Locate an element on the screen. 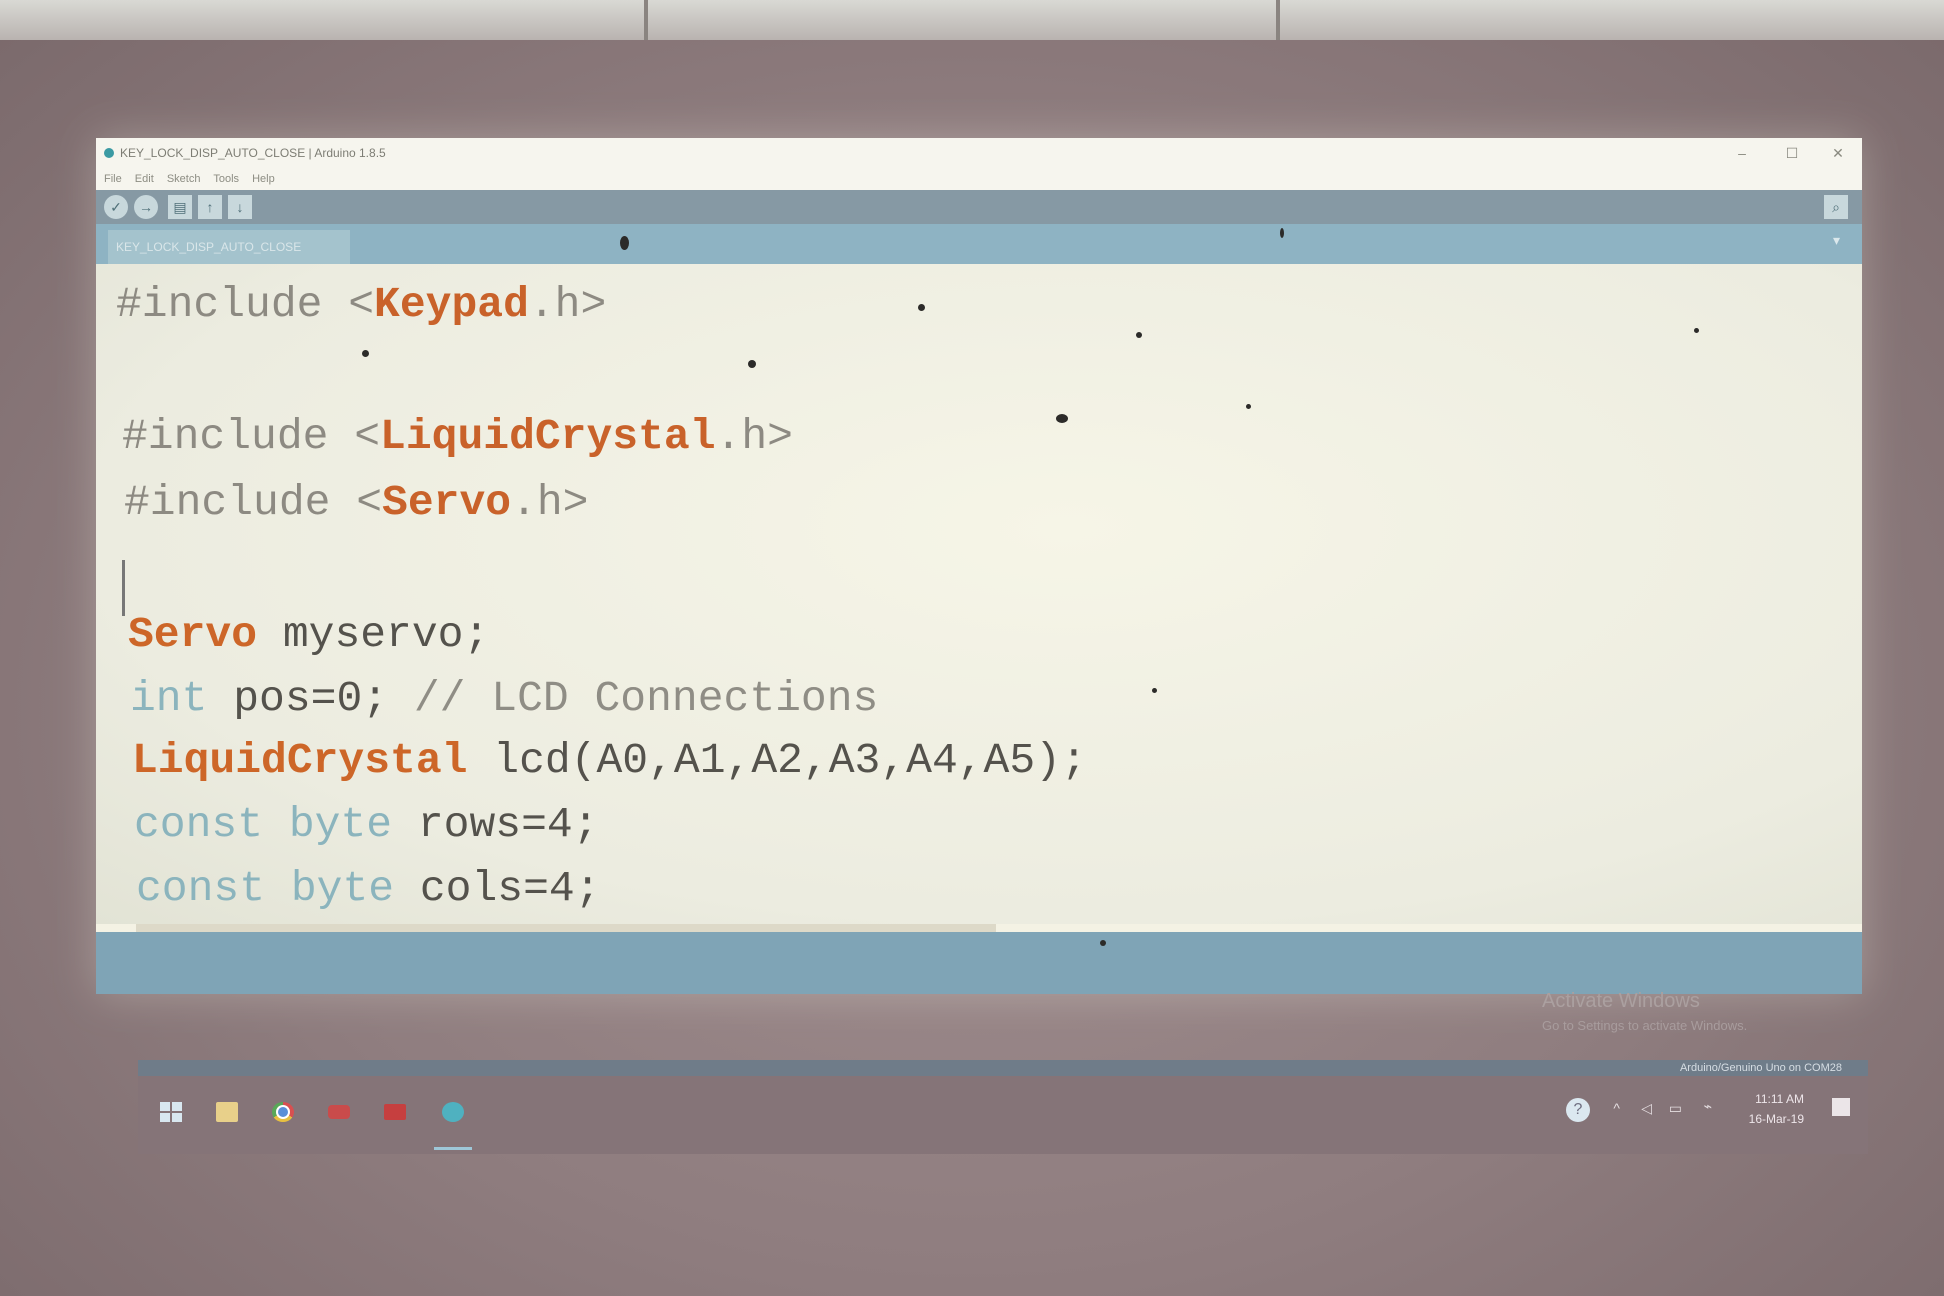 This screenshot has height=1296, width=1944. code-line-4: Servo myservo; is located at coordinates (308, 634).